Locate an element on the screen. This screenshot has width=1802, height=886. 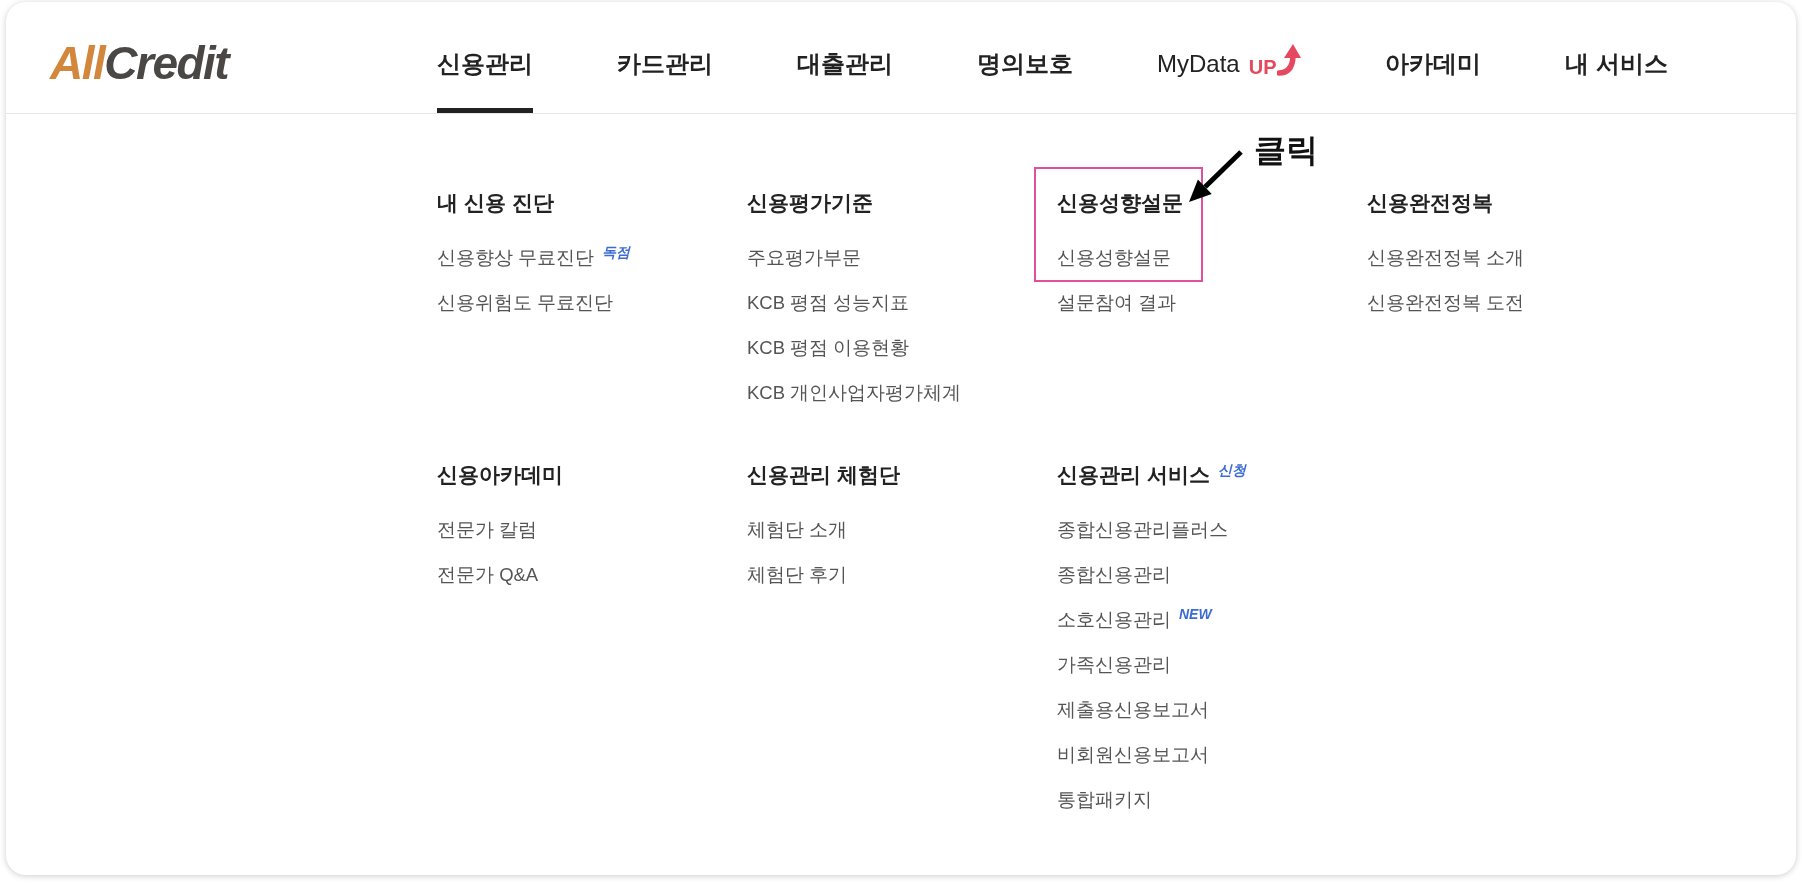
menu-link: 신용향상 무료진단 $^{독점}$ is located at coordinates (534, 257).